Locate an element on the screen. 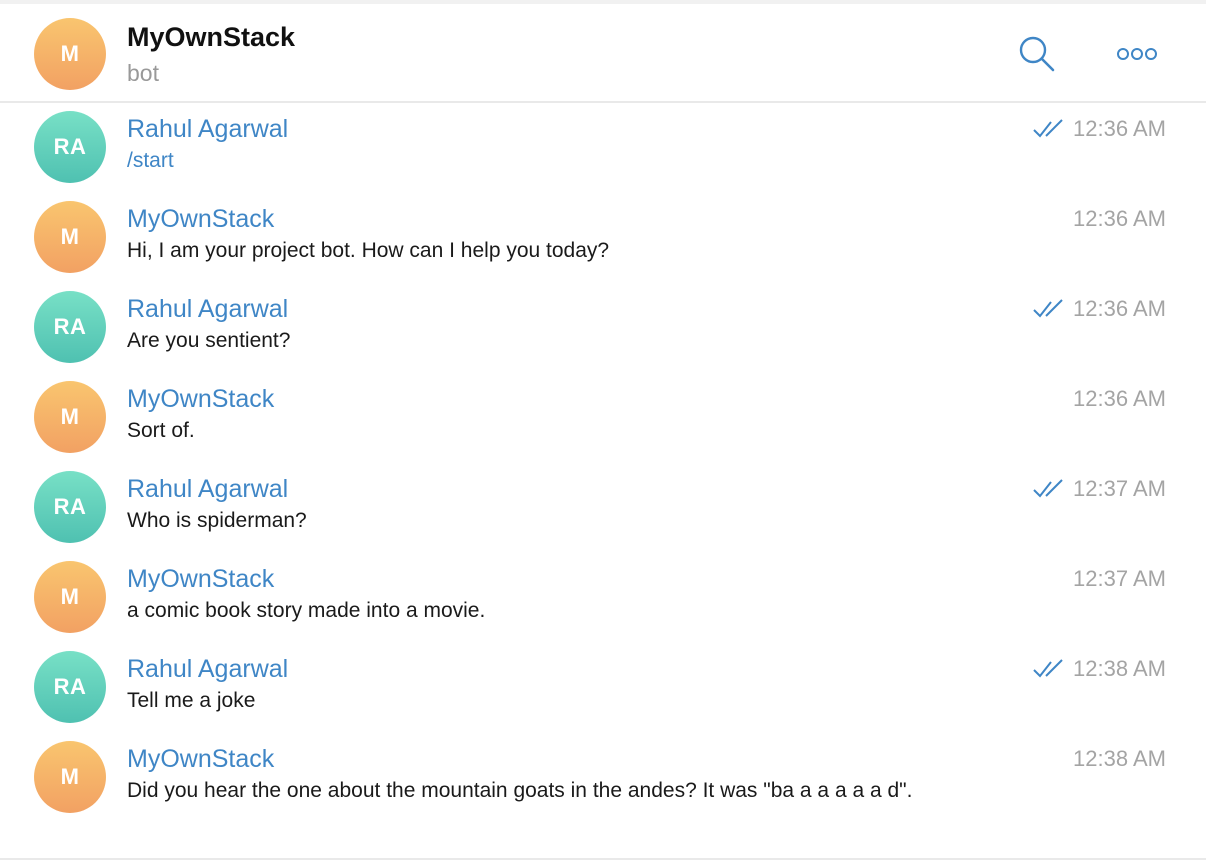 The width and height of the screenshot is (1206, 866). more-options-button is located at coordinates (1137, 54).